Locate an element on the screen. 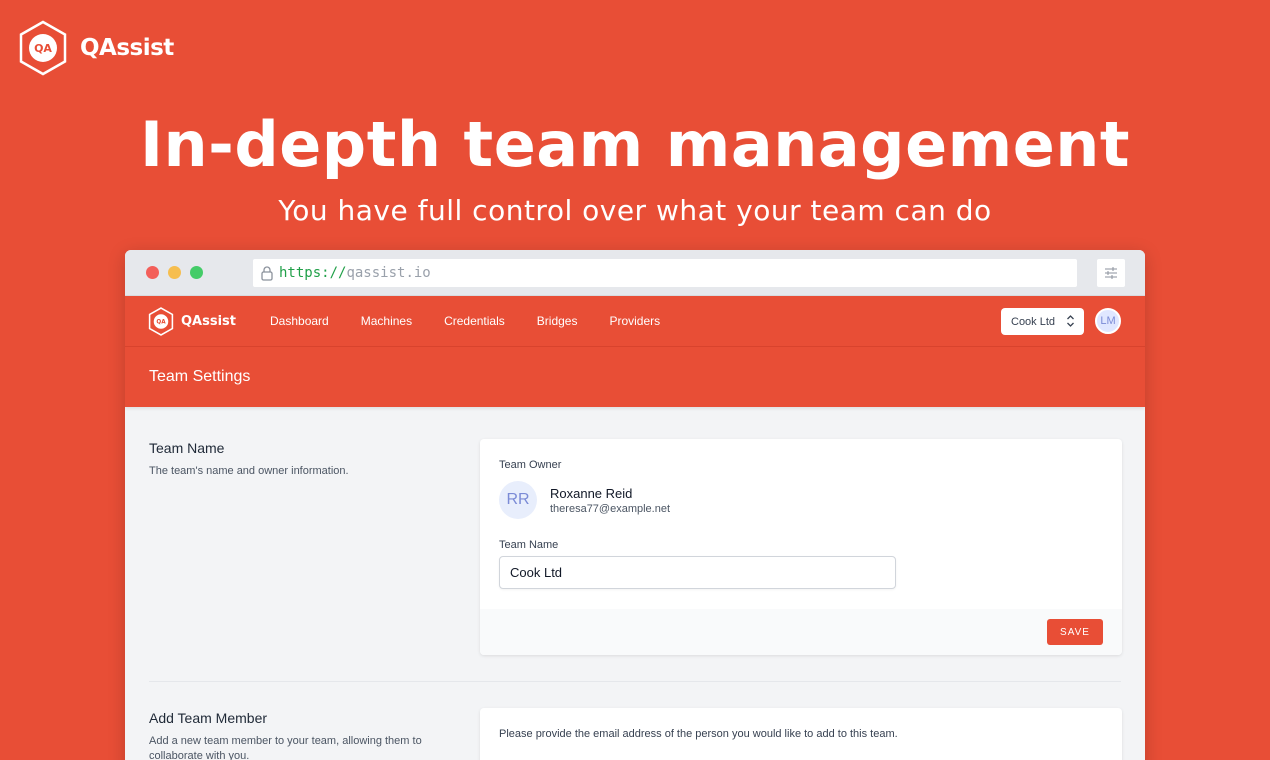 The height and width of the screenshot is (760, 1270). owner-email: theresa77@example.net is located at coordinates (610, 508).